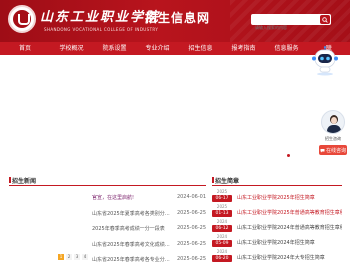  What do you see at coordinates (334, 129) in the screenshot?
I see `avatar-body` at bounding box center [334, 129].